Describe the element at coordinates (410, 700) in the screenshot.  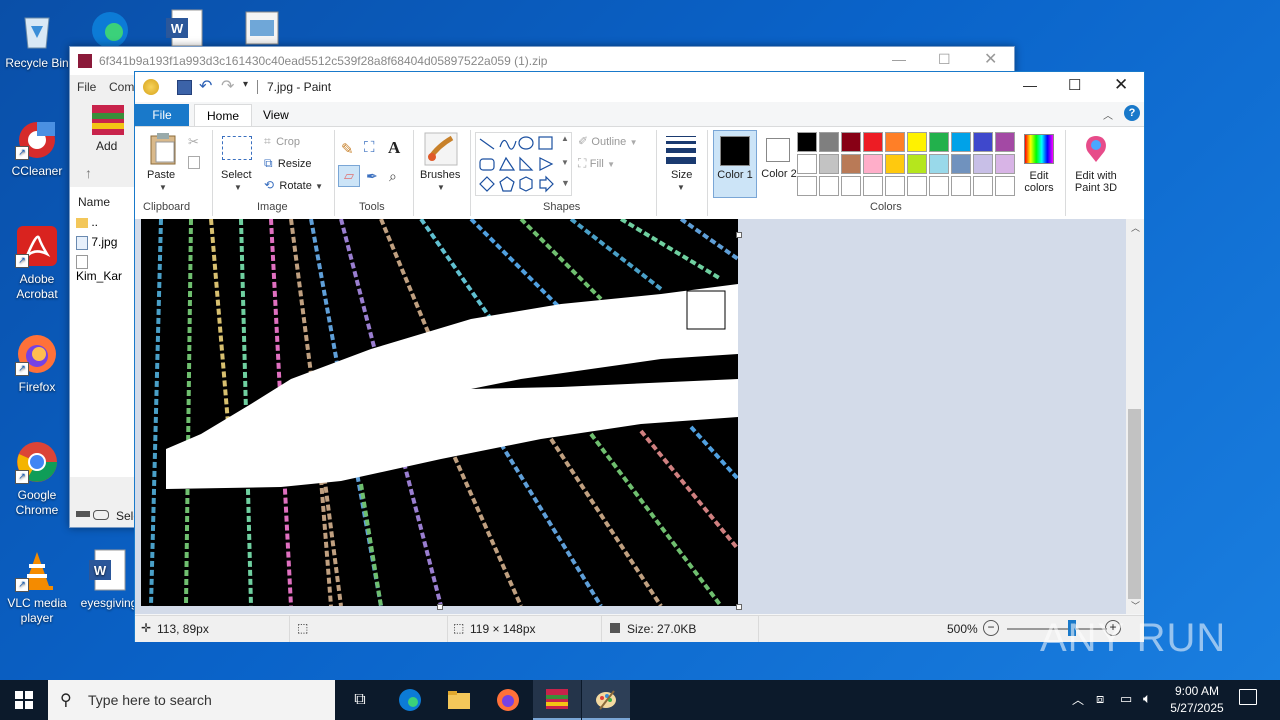
I see `taskbar-edge` at that location.